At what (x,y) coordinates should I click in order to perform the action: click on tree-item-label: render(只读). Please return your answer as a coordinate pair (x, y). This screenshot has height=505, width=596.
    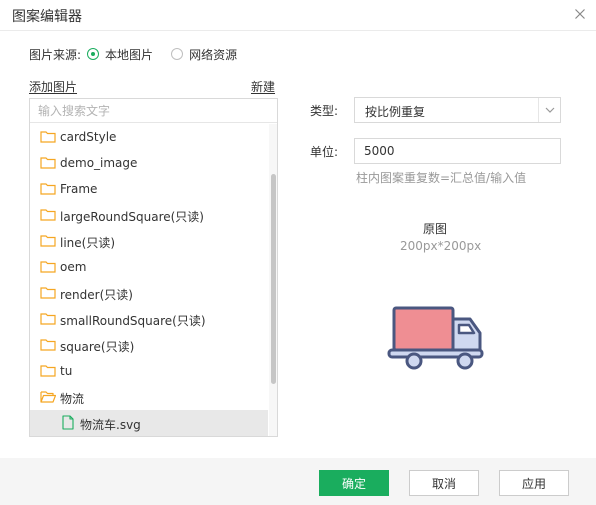
    Looking at the image, I should click on (96, 295).